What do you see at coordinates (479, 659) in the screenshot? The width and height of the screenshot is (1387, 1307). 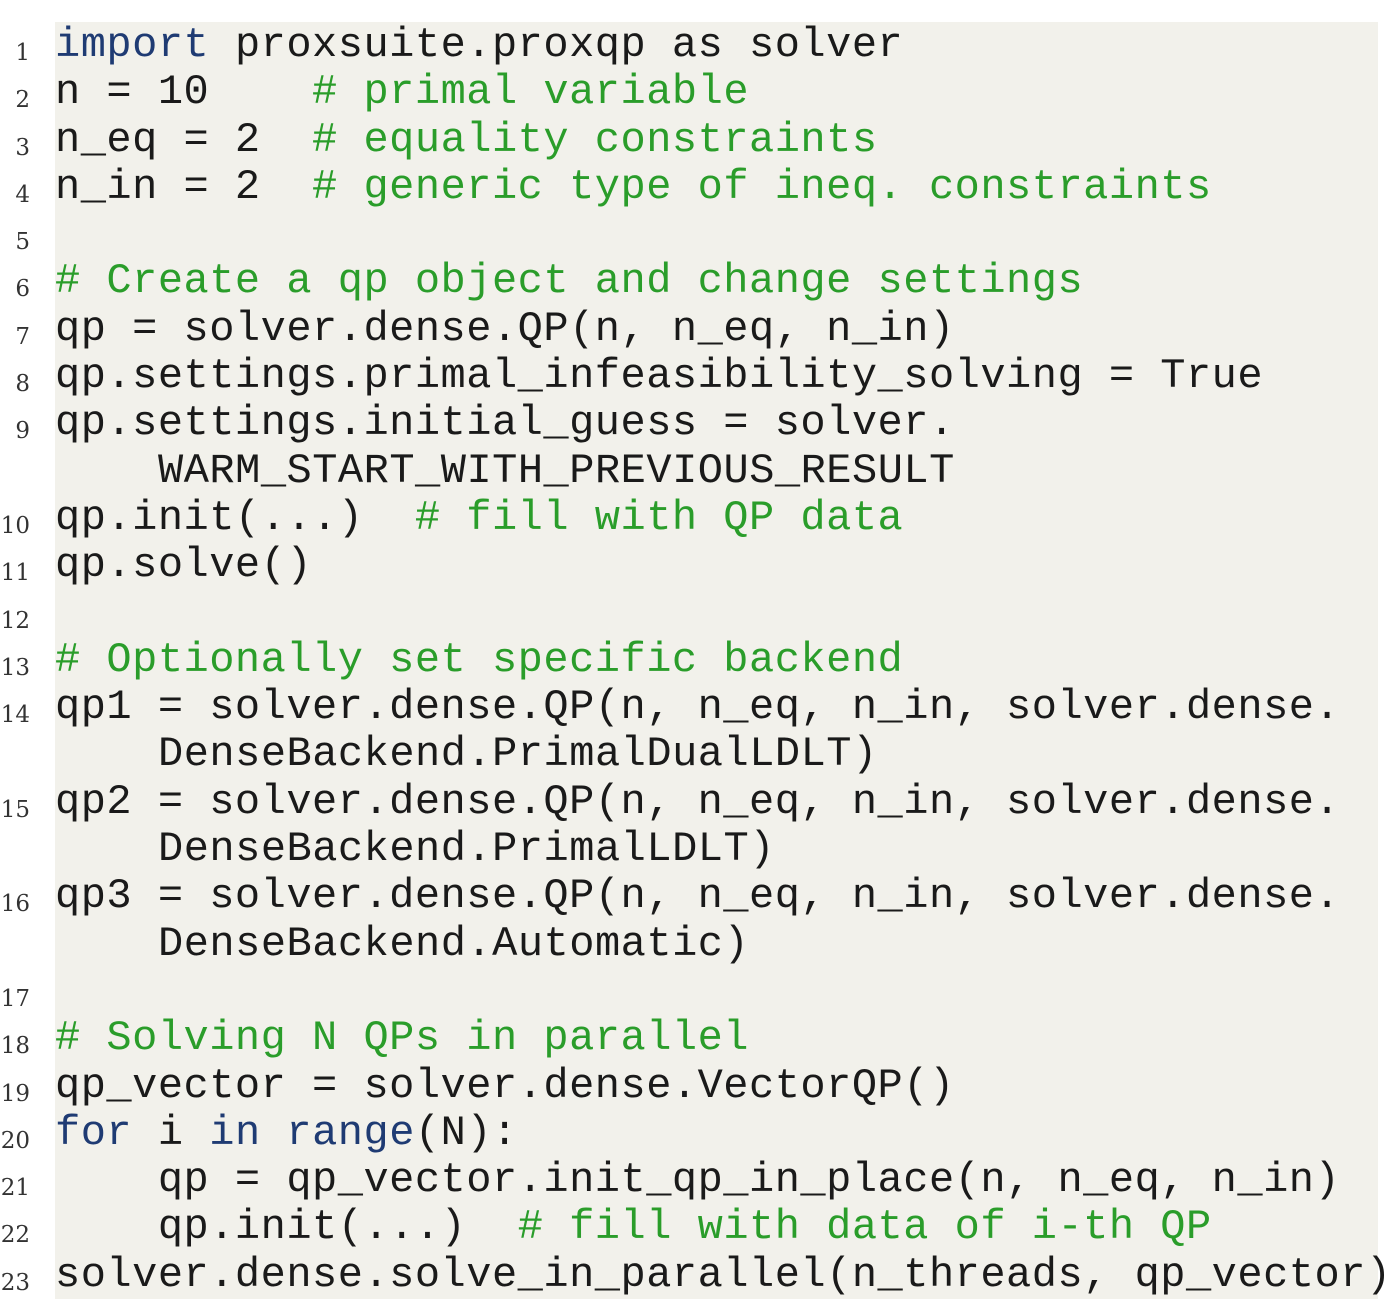 I see `code-comment: # Optionally set specific backend` at bounding box center [479, 659].